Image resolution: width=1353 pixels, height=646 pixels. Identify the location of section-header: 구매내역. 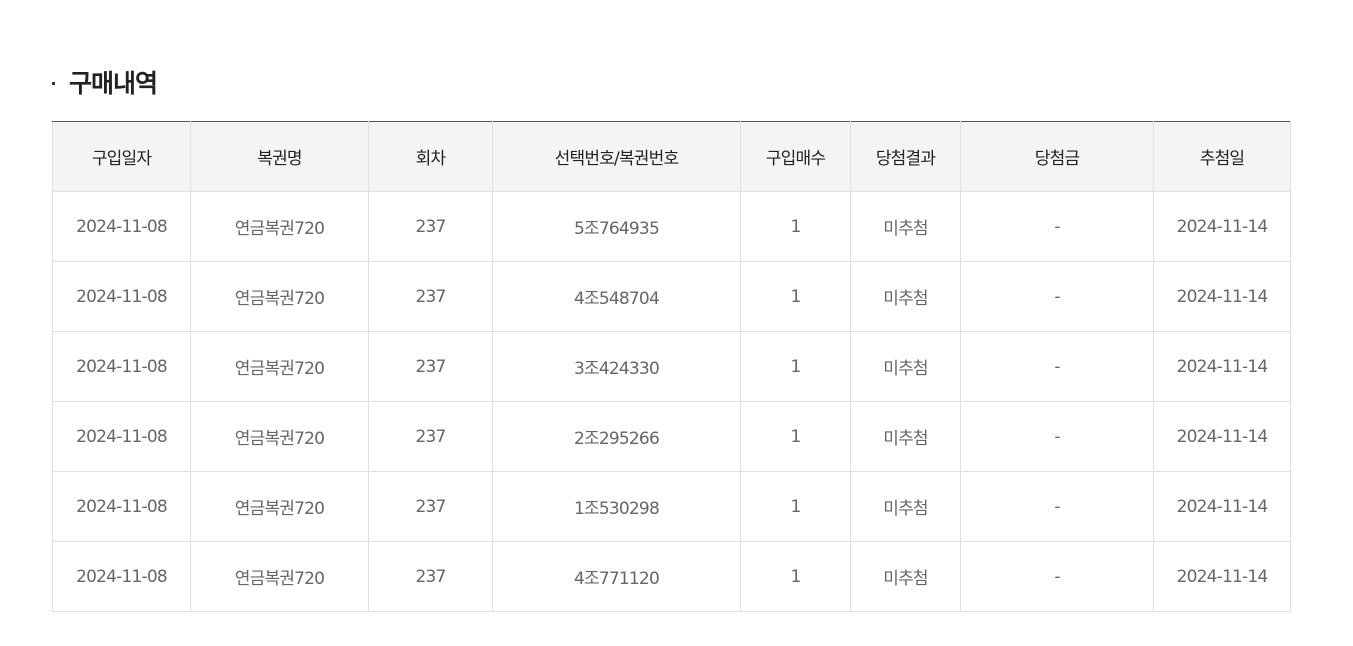
(105, 82).